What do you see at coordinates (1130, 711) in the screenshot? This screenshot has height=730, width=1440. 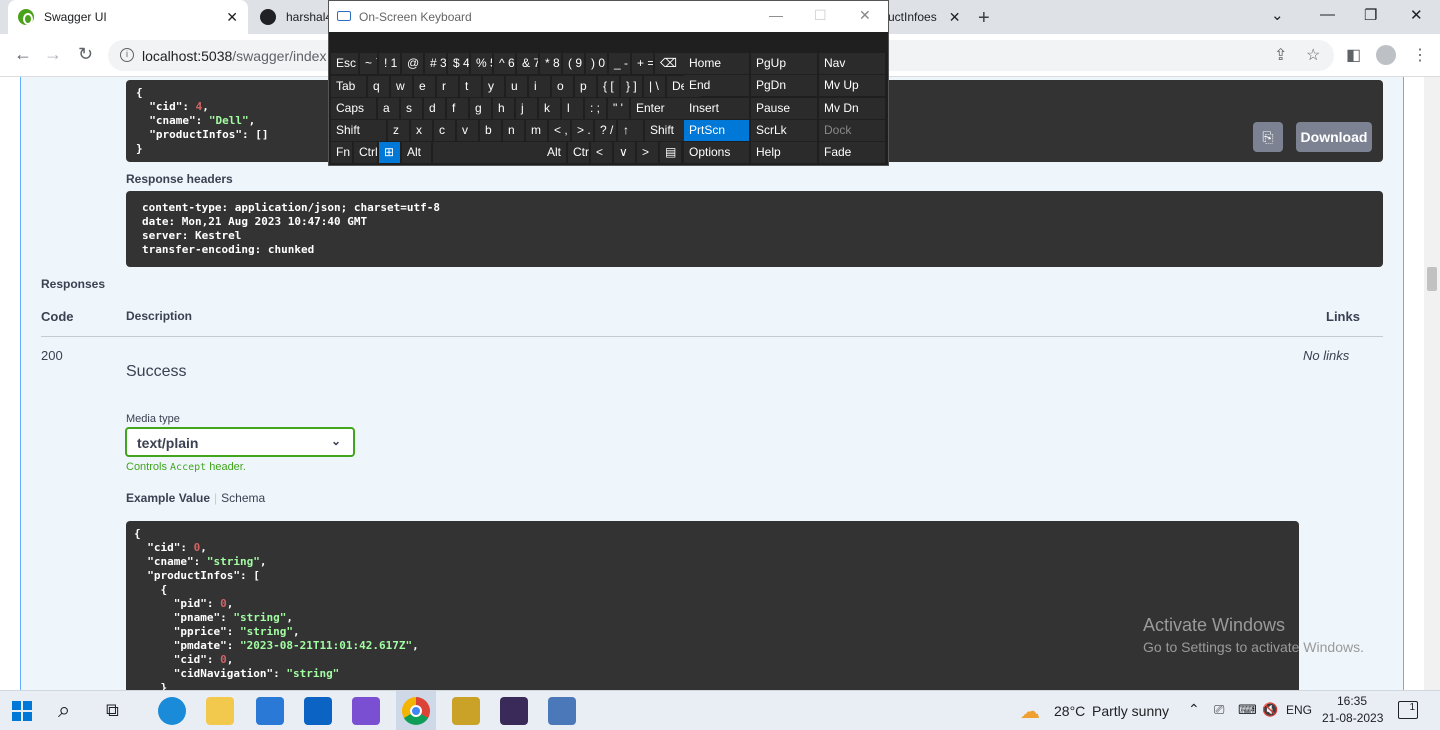 I see `weather-desc: Partly sunny` at bounding box center [1130, 711].